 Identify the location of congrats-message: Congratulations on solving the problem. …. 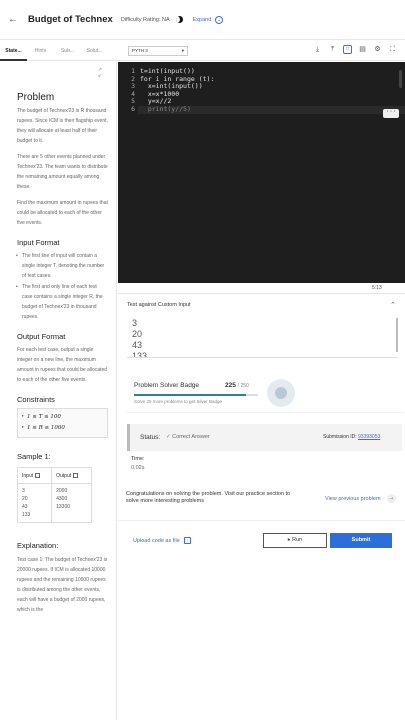
(208, 497).